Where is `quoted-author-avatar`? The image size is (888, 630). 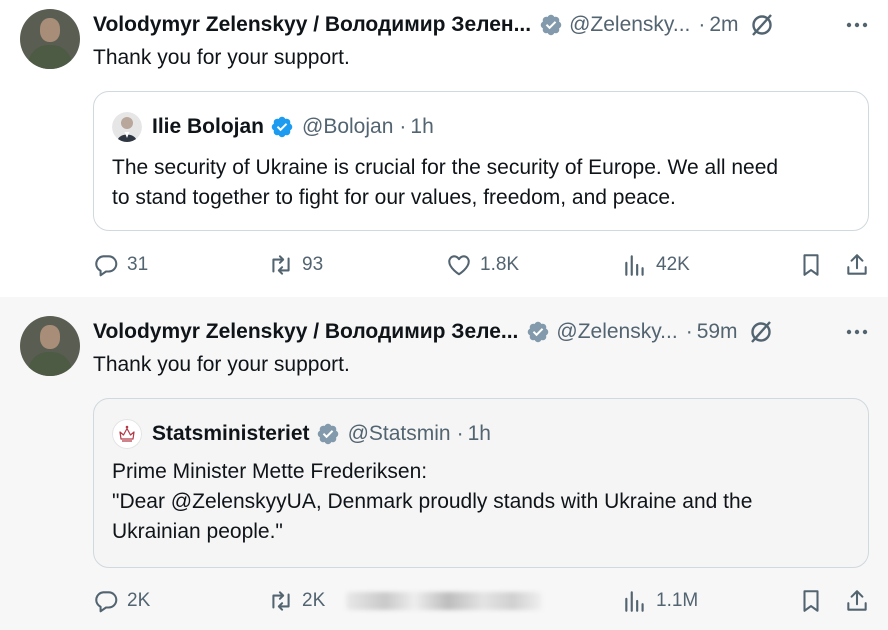 quoted-author-avatar is located at coordinates (127, 127).